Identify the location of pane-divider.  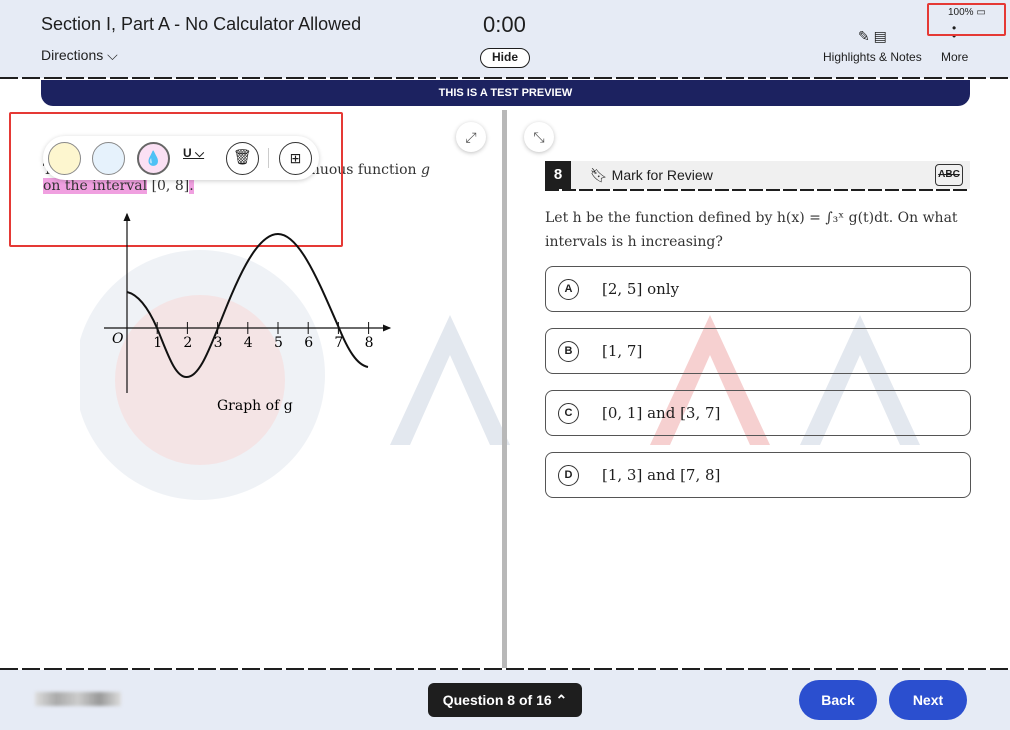
(504, 389).